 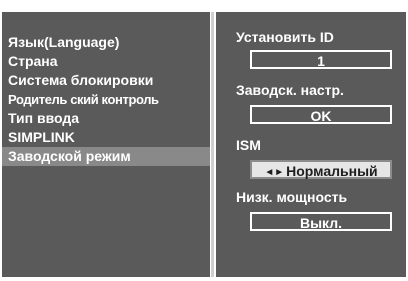 What do you see at coordinates (274, 172) in the screenshot?
I see `left-right-arrows-icon: ◄►` at bounding box center [274, 172].